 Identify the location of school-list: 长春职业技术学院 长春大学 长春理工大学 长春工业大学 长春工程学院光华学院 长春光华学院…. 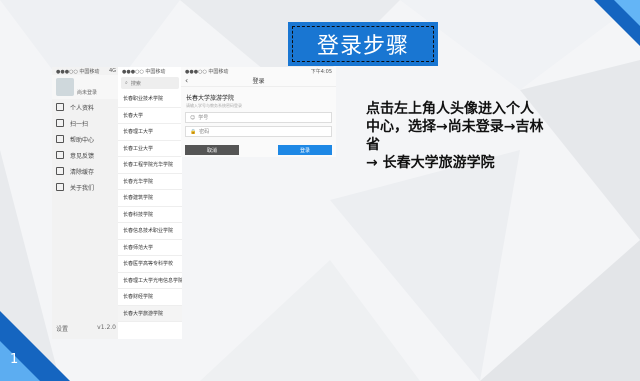
(150, 206).